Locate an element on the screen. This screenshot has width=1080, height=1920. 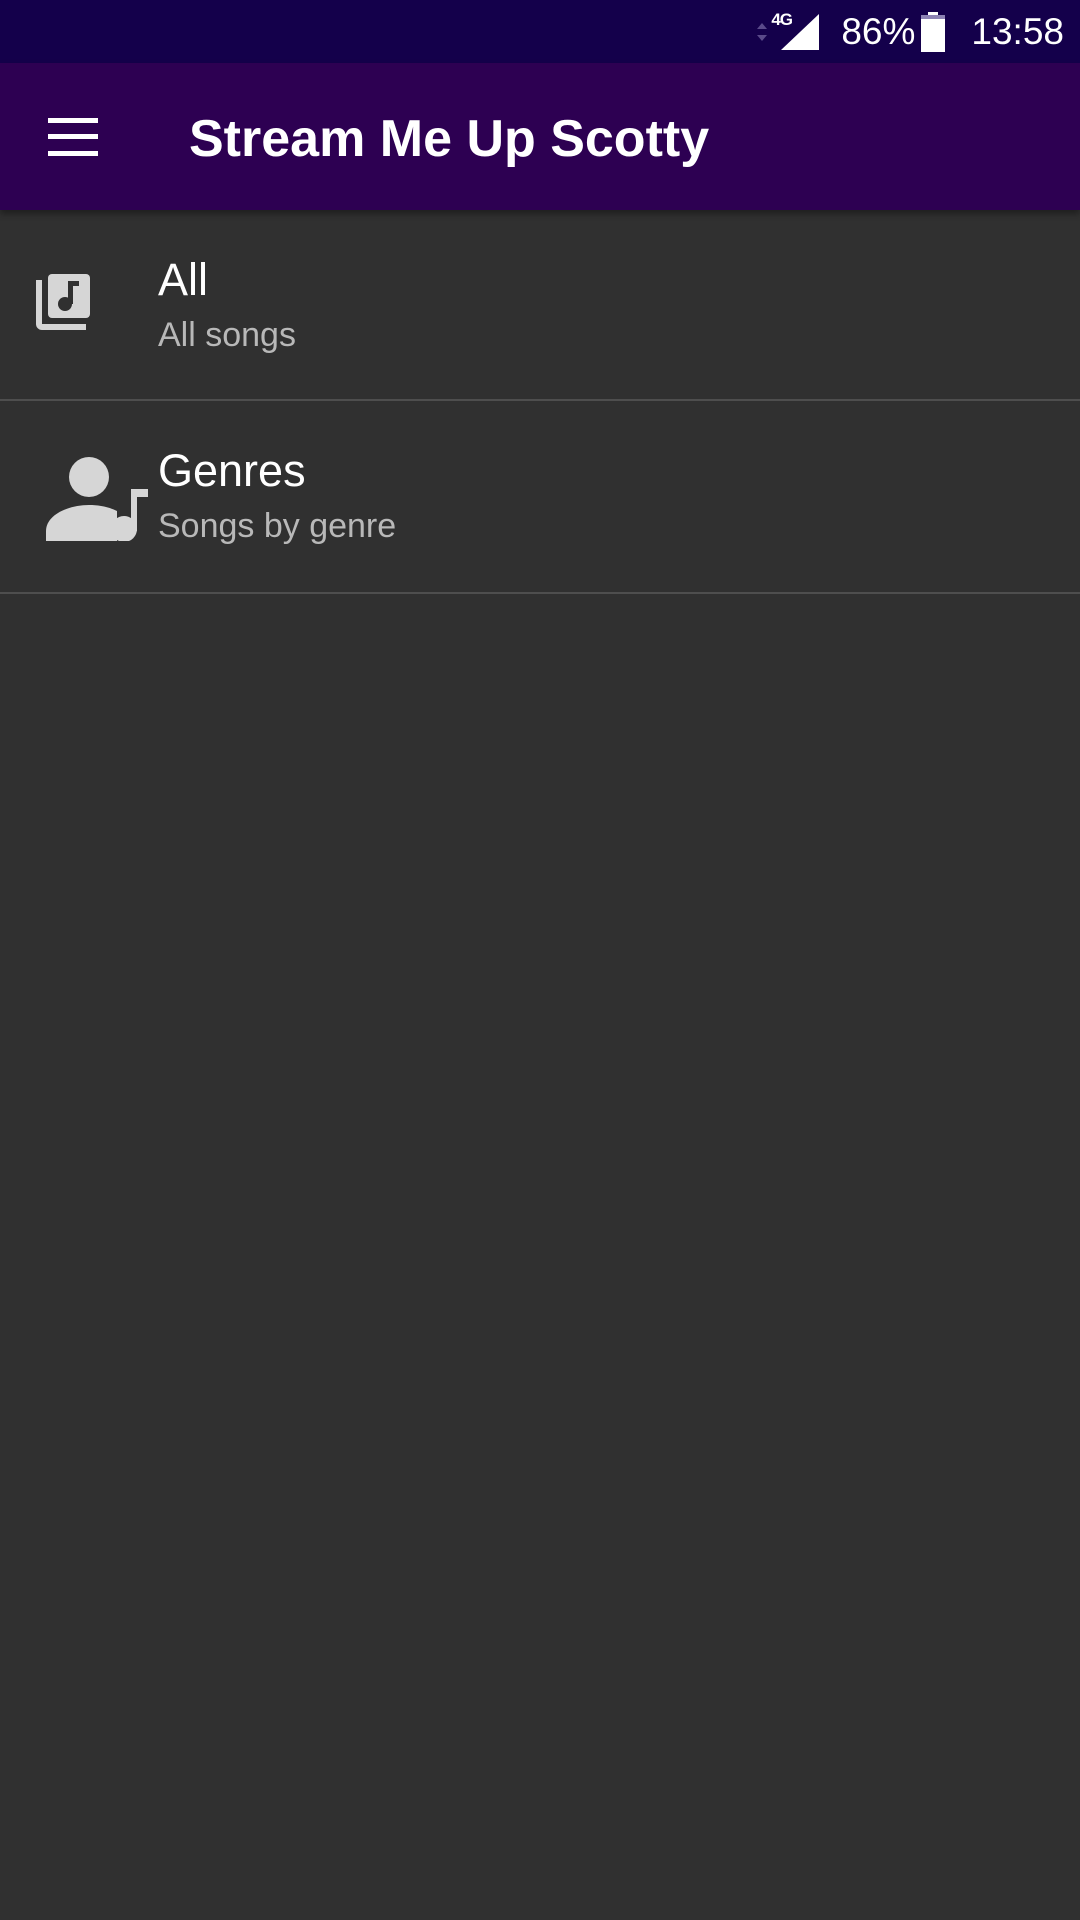
clock: 13:58 is located at coordinates (1017, 31).